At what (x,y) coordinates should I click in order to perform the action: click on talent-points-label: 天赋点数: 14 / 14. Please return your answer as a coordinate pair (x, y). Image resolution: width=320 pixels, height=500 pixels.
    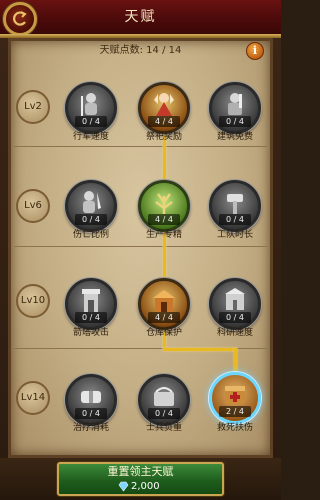
    Looking at the image, I should click on (140, 50).